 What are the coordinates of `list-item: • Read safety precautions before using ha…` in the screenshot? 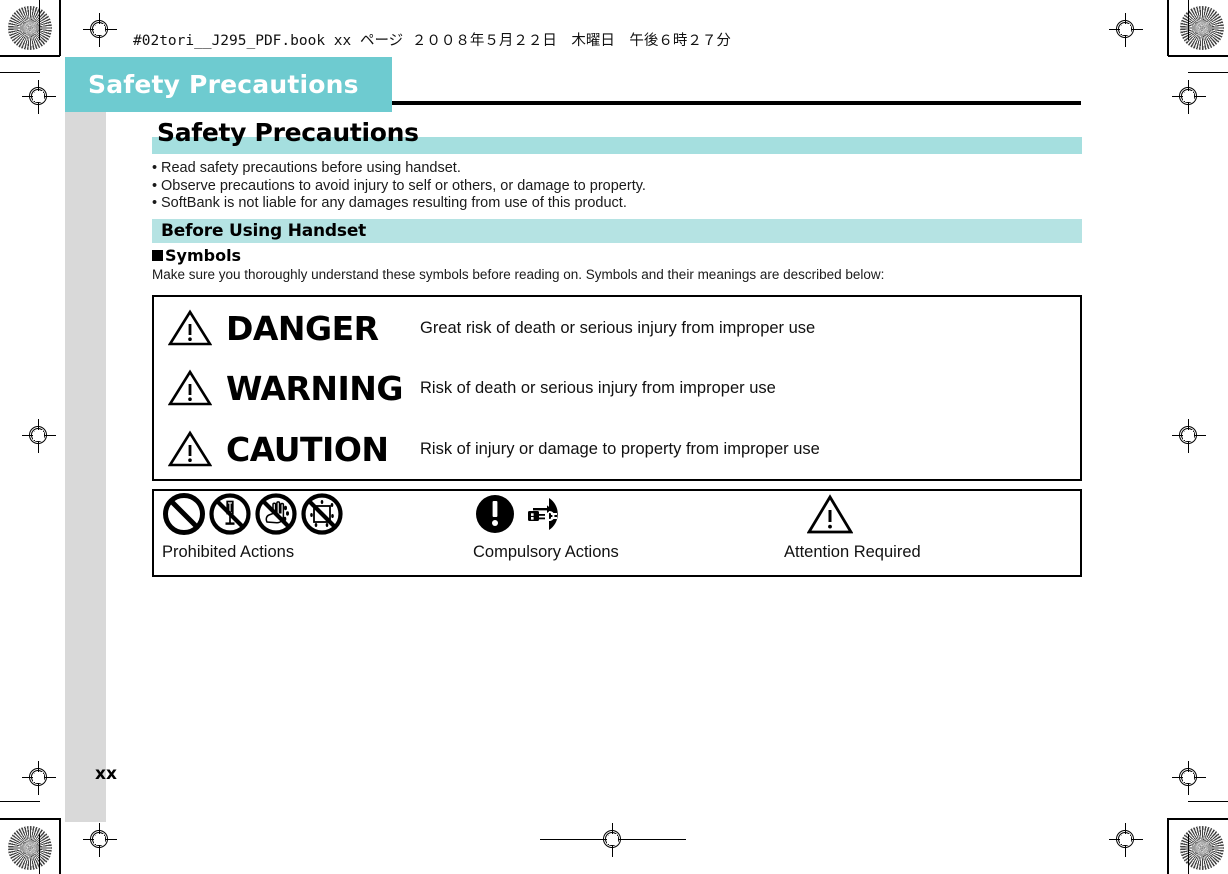 It's located at (617, 168).